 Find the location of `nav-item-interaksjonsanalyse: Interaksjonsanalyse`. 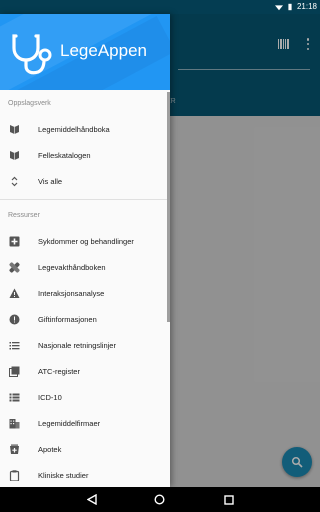

nav-item-interaksjonsanalyse: Interaksjonsanalyse is located at coordinates (85, 293).